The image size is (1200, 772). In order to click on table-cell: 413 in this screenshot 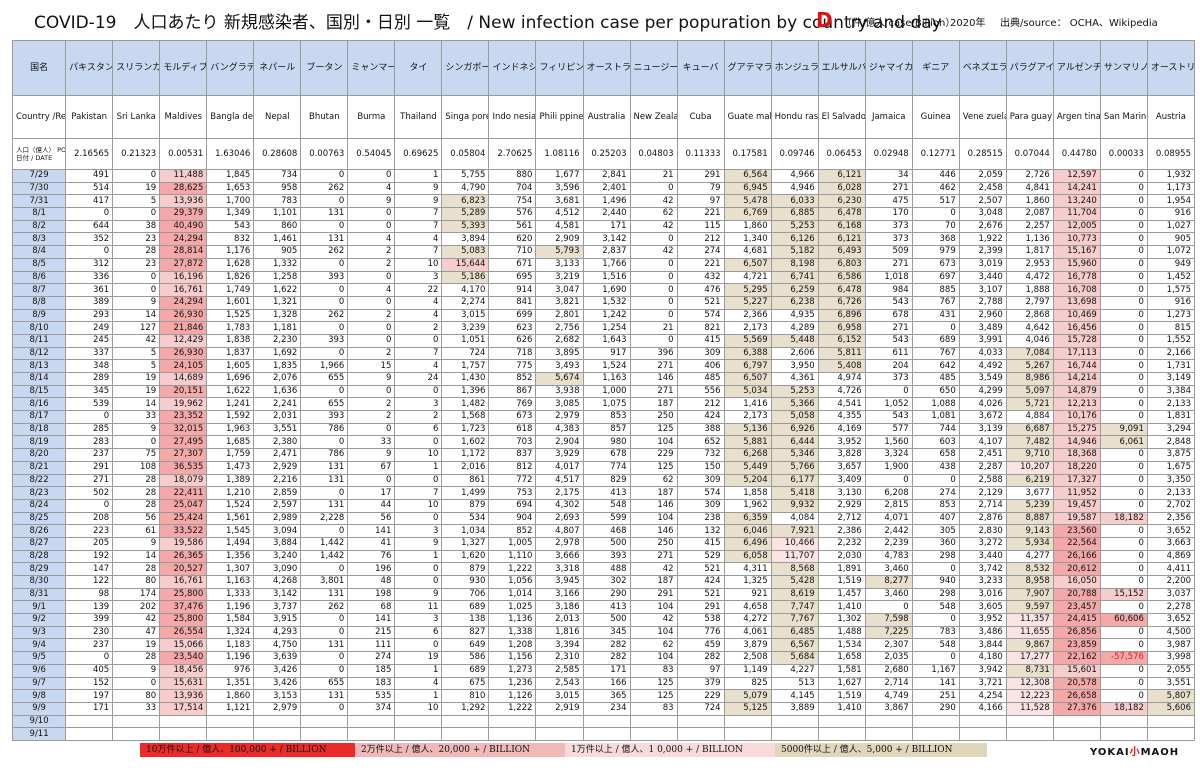, I will do `click(606, 607)`.